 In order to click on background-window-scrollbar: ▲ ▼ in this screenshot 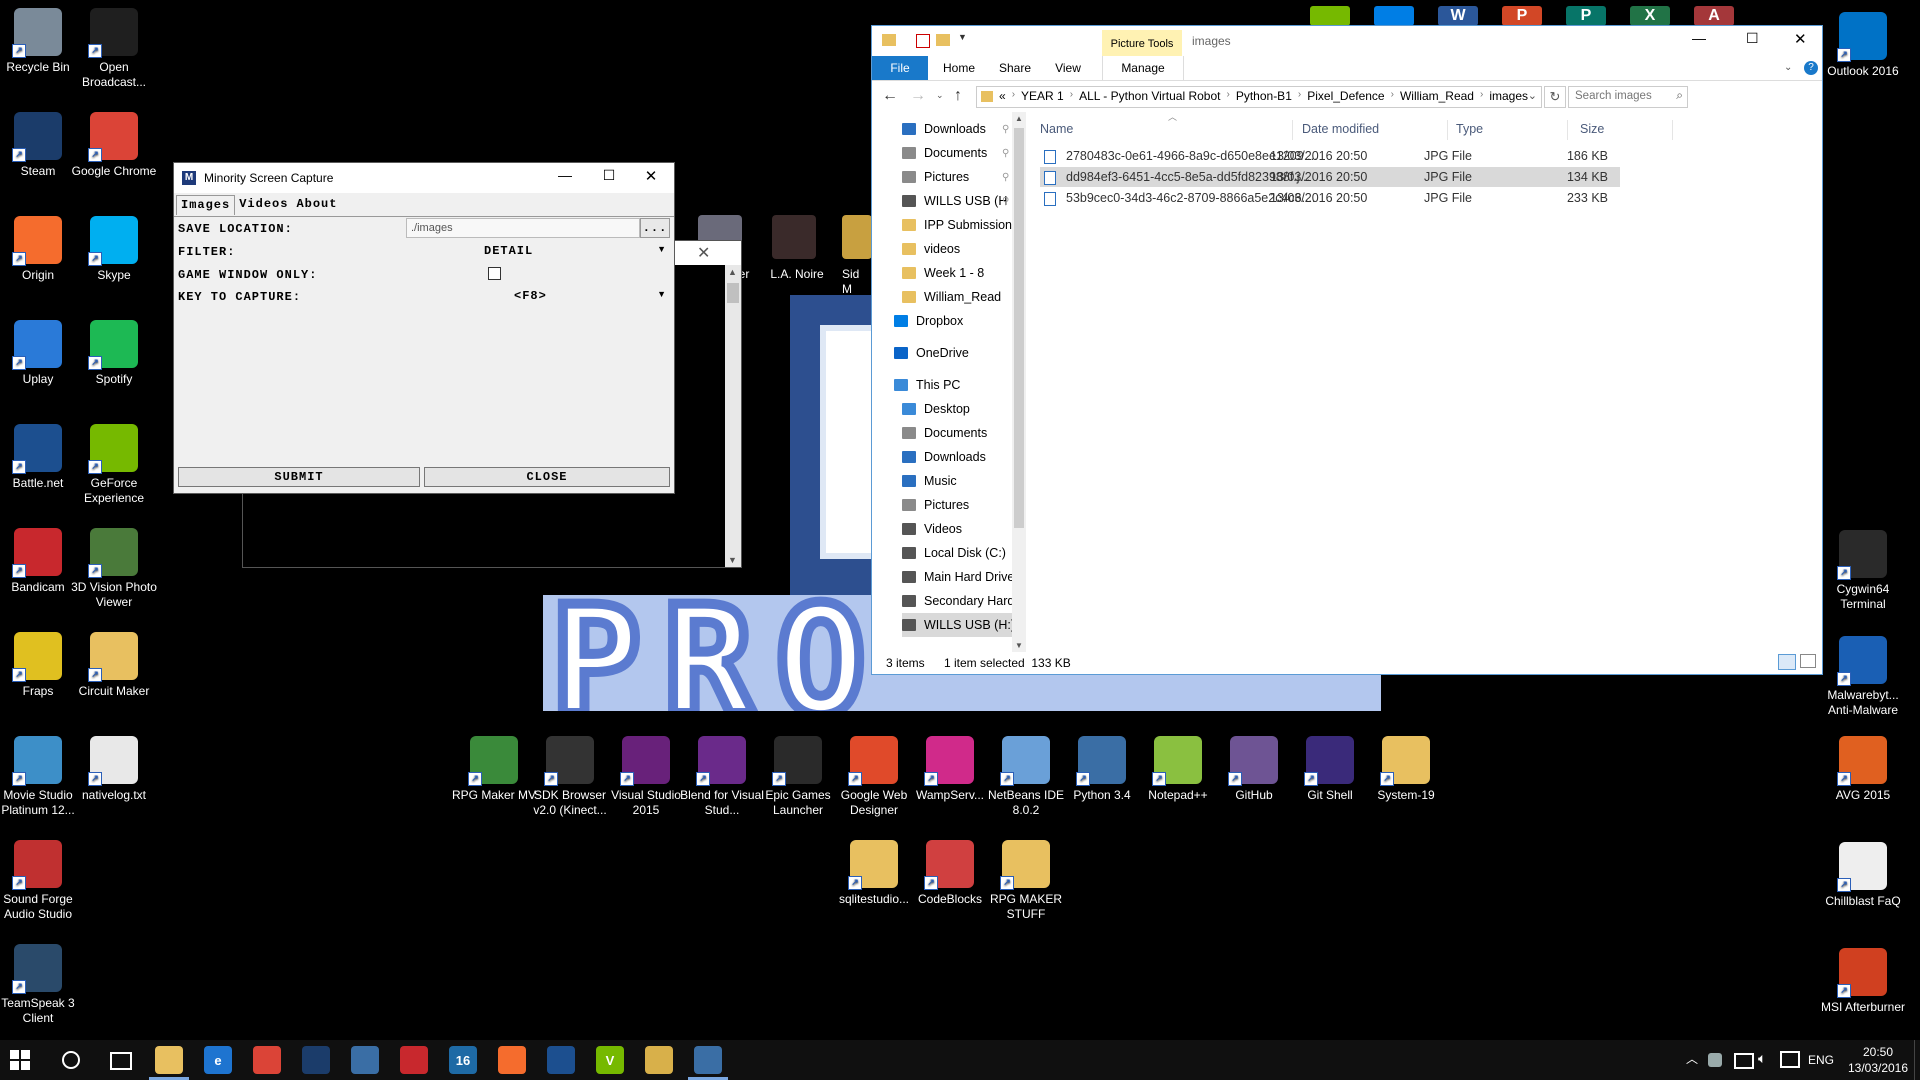, I will do `click(733, 416)`.